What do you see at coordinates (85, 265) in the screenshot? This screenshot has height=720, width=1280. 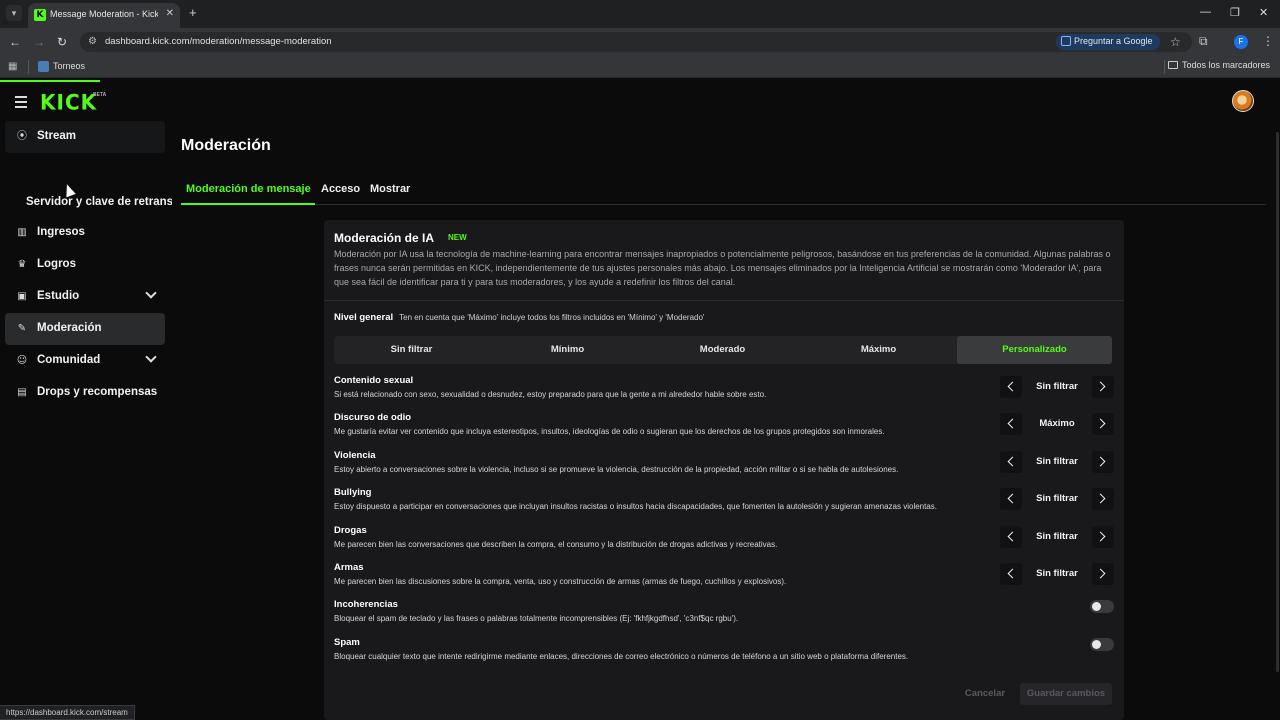 I see `sidebar-item-logros: ♛ Logros` at bounding box center [85, 265].